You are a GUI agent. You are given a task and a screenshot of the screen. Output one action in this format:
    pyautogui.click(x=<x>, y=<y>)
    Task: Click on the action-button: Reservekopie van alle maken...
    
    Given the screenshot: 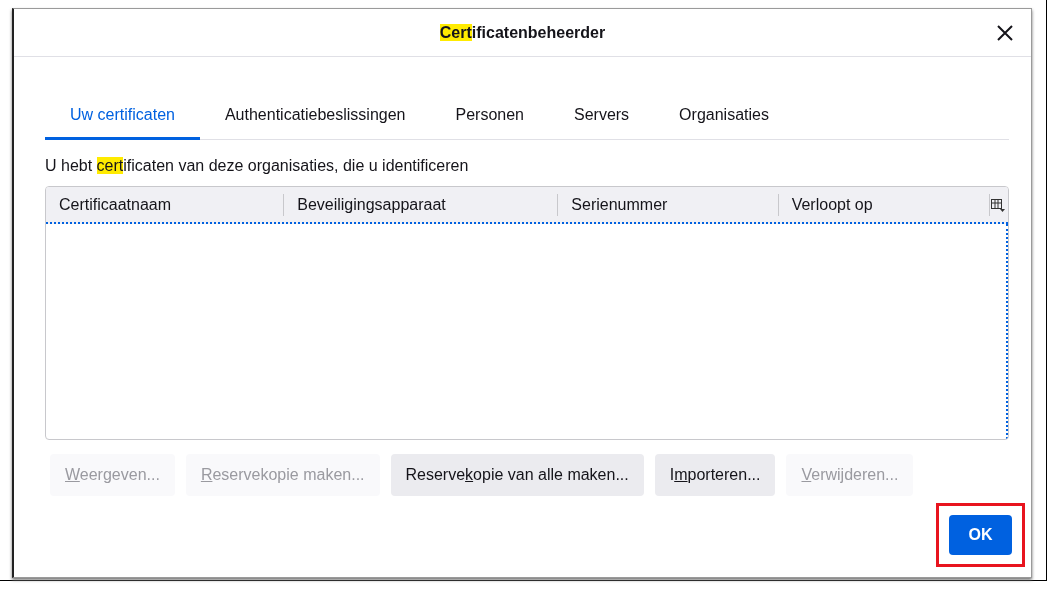 What is the action you would take?
    pyautogui.click(x=517, y=475)
    